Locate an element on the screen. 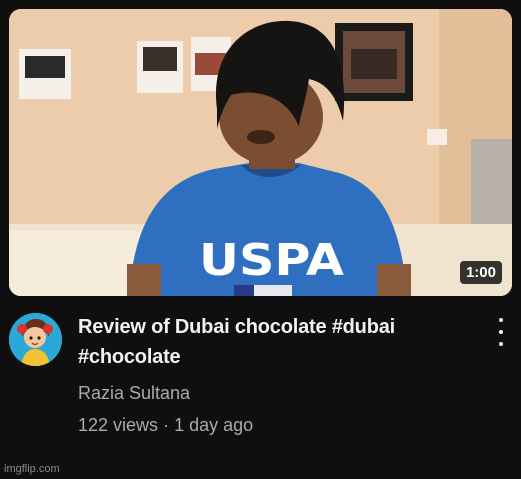  video-meta: 122 views · 1 day ago is located at coordinates (165, 425).